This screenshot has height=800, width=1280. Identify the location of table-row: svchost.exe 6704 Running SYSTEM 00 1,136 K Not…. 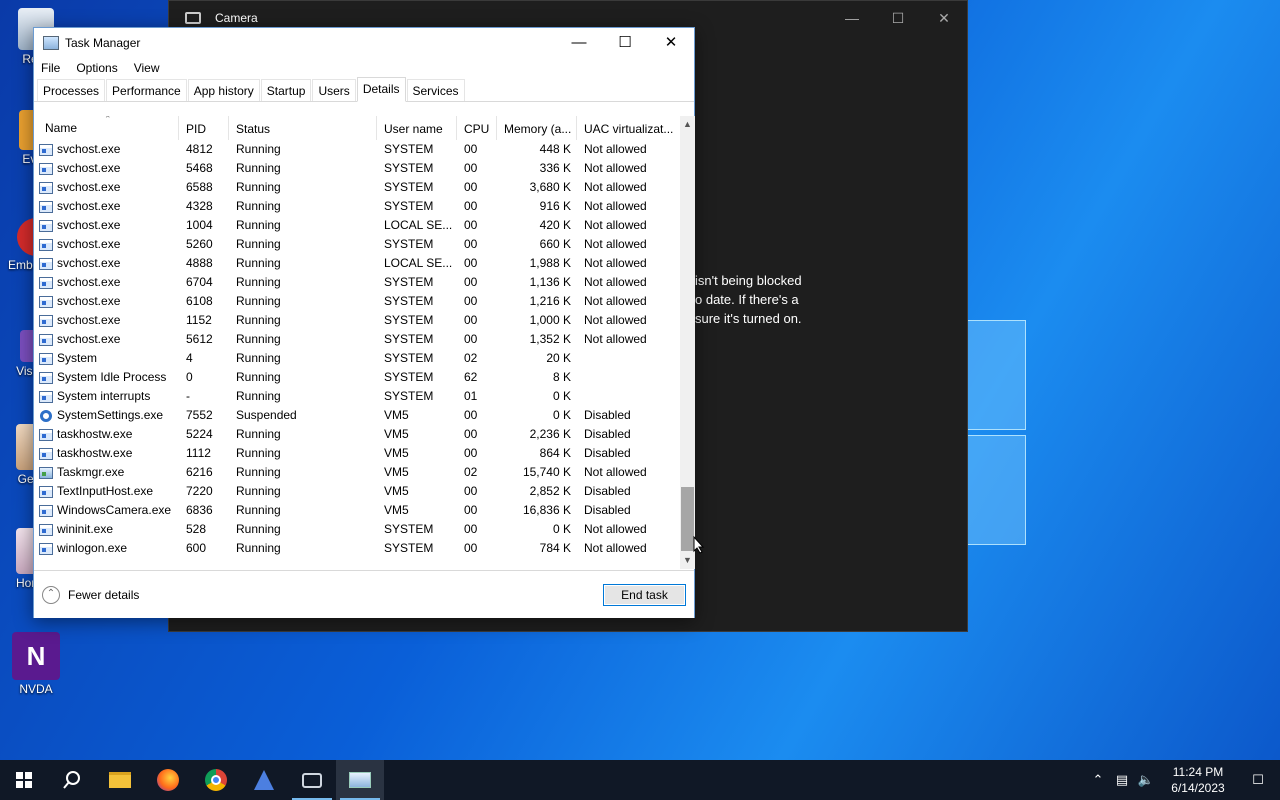
(357, 282).